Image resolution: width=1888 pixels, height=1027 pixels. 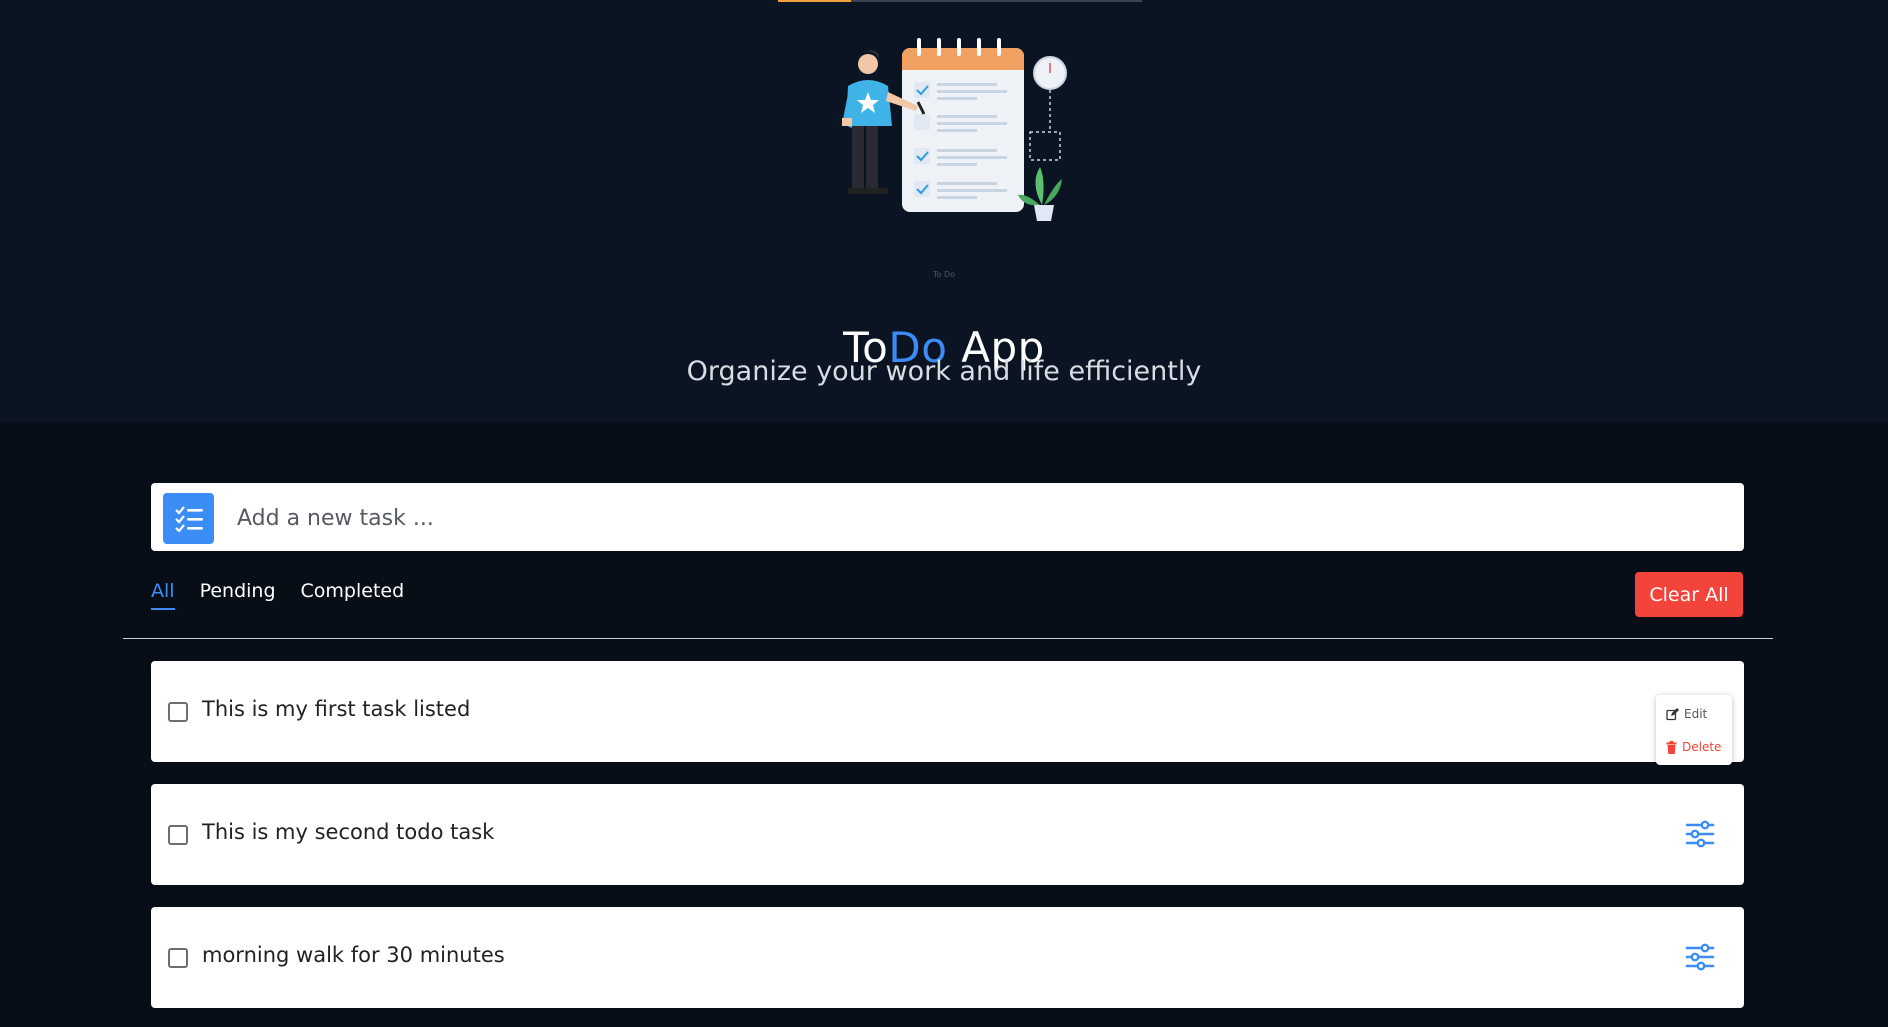 What do you see at coordinates (353, 955) in the screenshot?
I see `task-text: morning walk for 30 minutes` at bounding box center [353, 955].